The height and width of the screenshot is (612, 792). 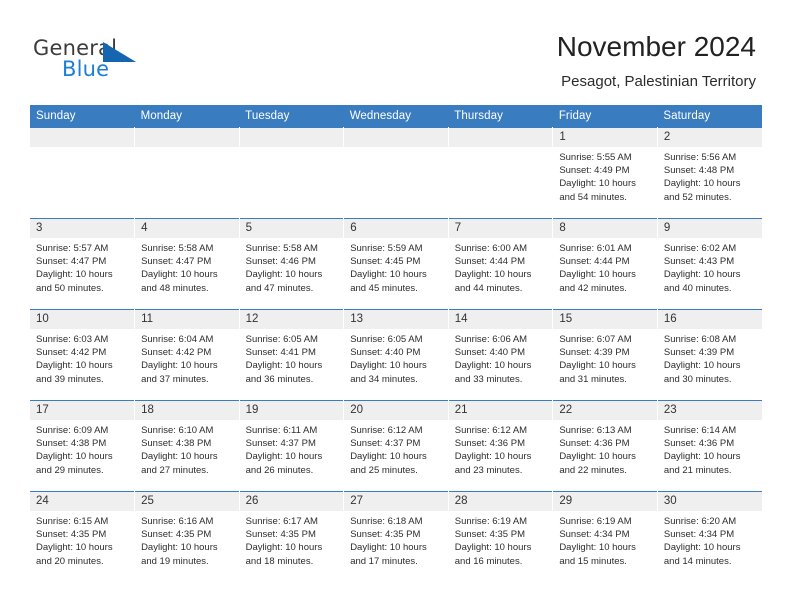 I want to click on sunset-text: Sunset: 4:40 PM, so click(x=385, y=353).